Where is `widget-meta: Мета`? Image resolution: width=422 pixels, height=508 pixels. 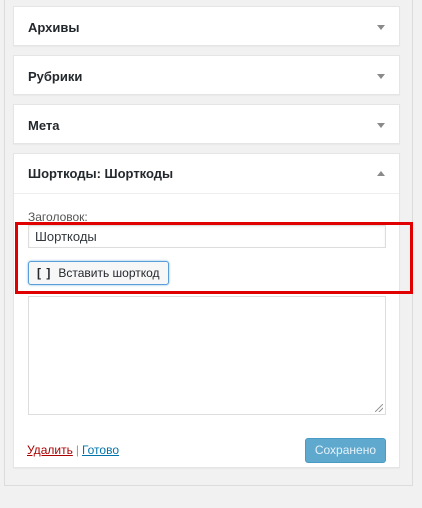 widget-meta: Мета is located at coordinates (206, 124).